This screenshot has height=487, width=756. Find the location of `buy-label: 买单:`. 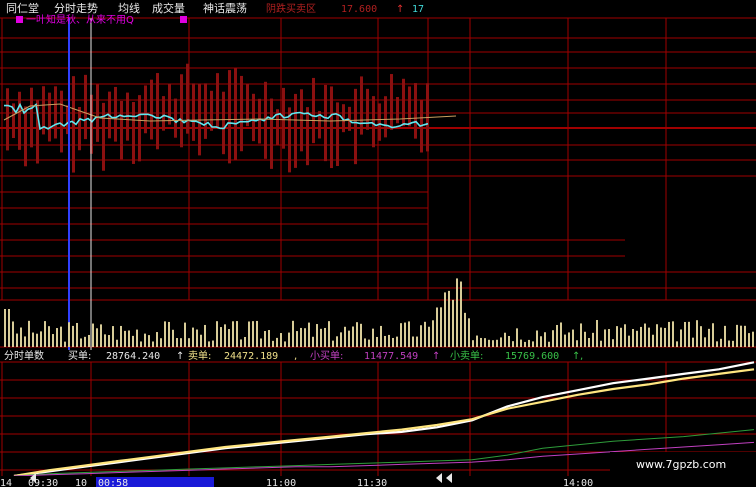

buy-label: 买单: is located at coordinates (79, 356).